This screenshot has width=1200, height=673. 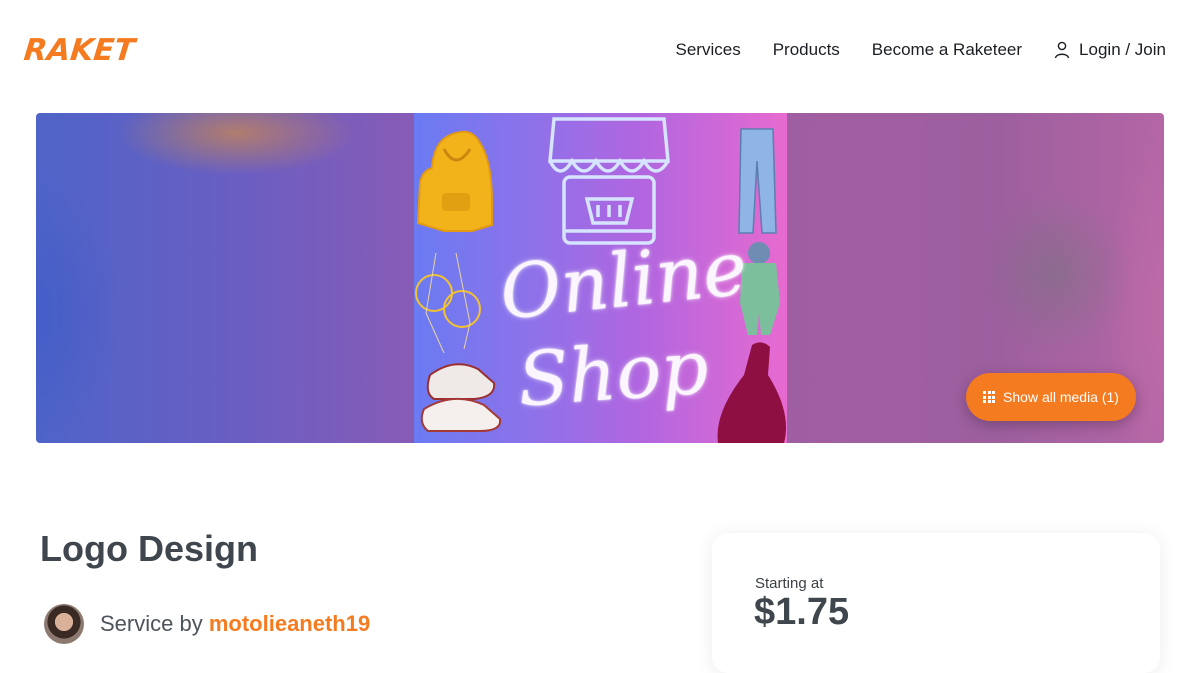 What do you see at coordinates (989, 397) in the screenshot?
I see `grid-icon` at bounding box center [989, 397].